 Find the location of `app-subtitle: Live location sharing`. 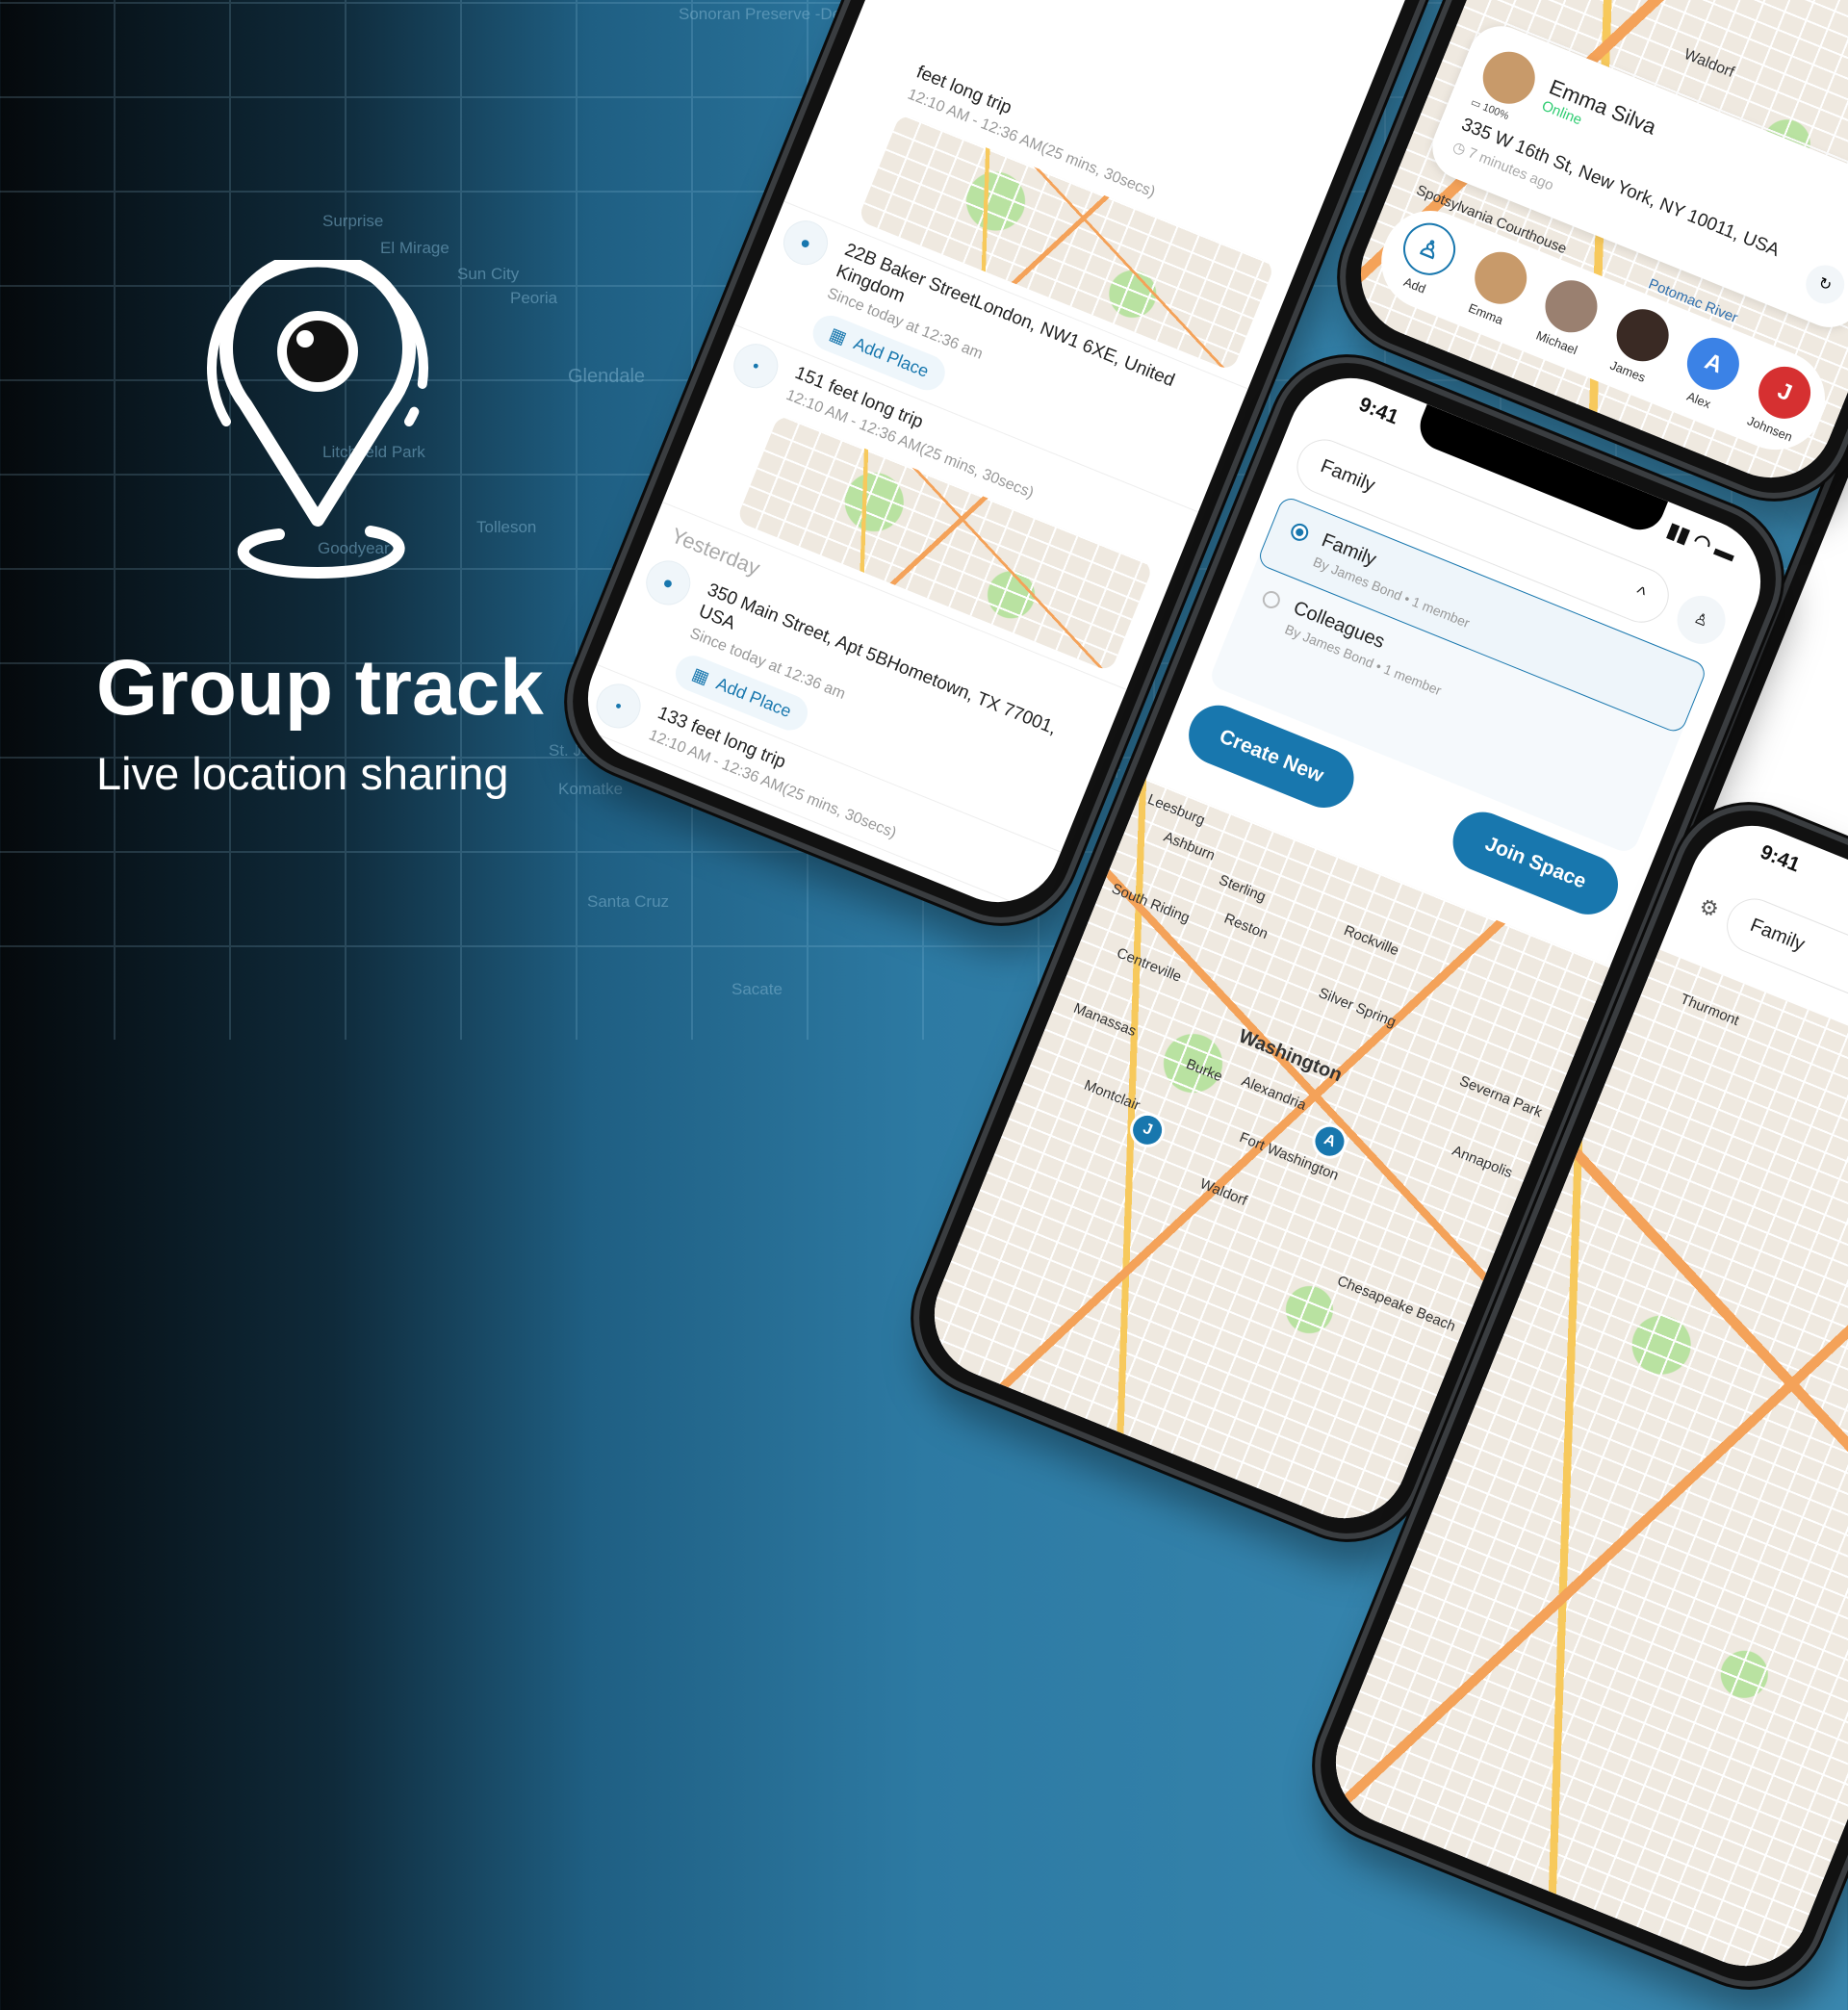

app-subtitle: Live location sharing is located at coordinates (302, 773).